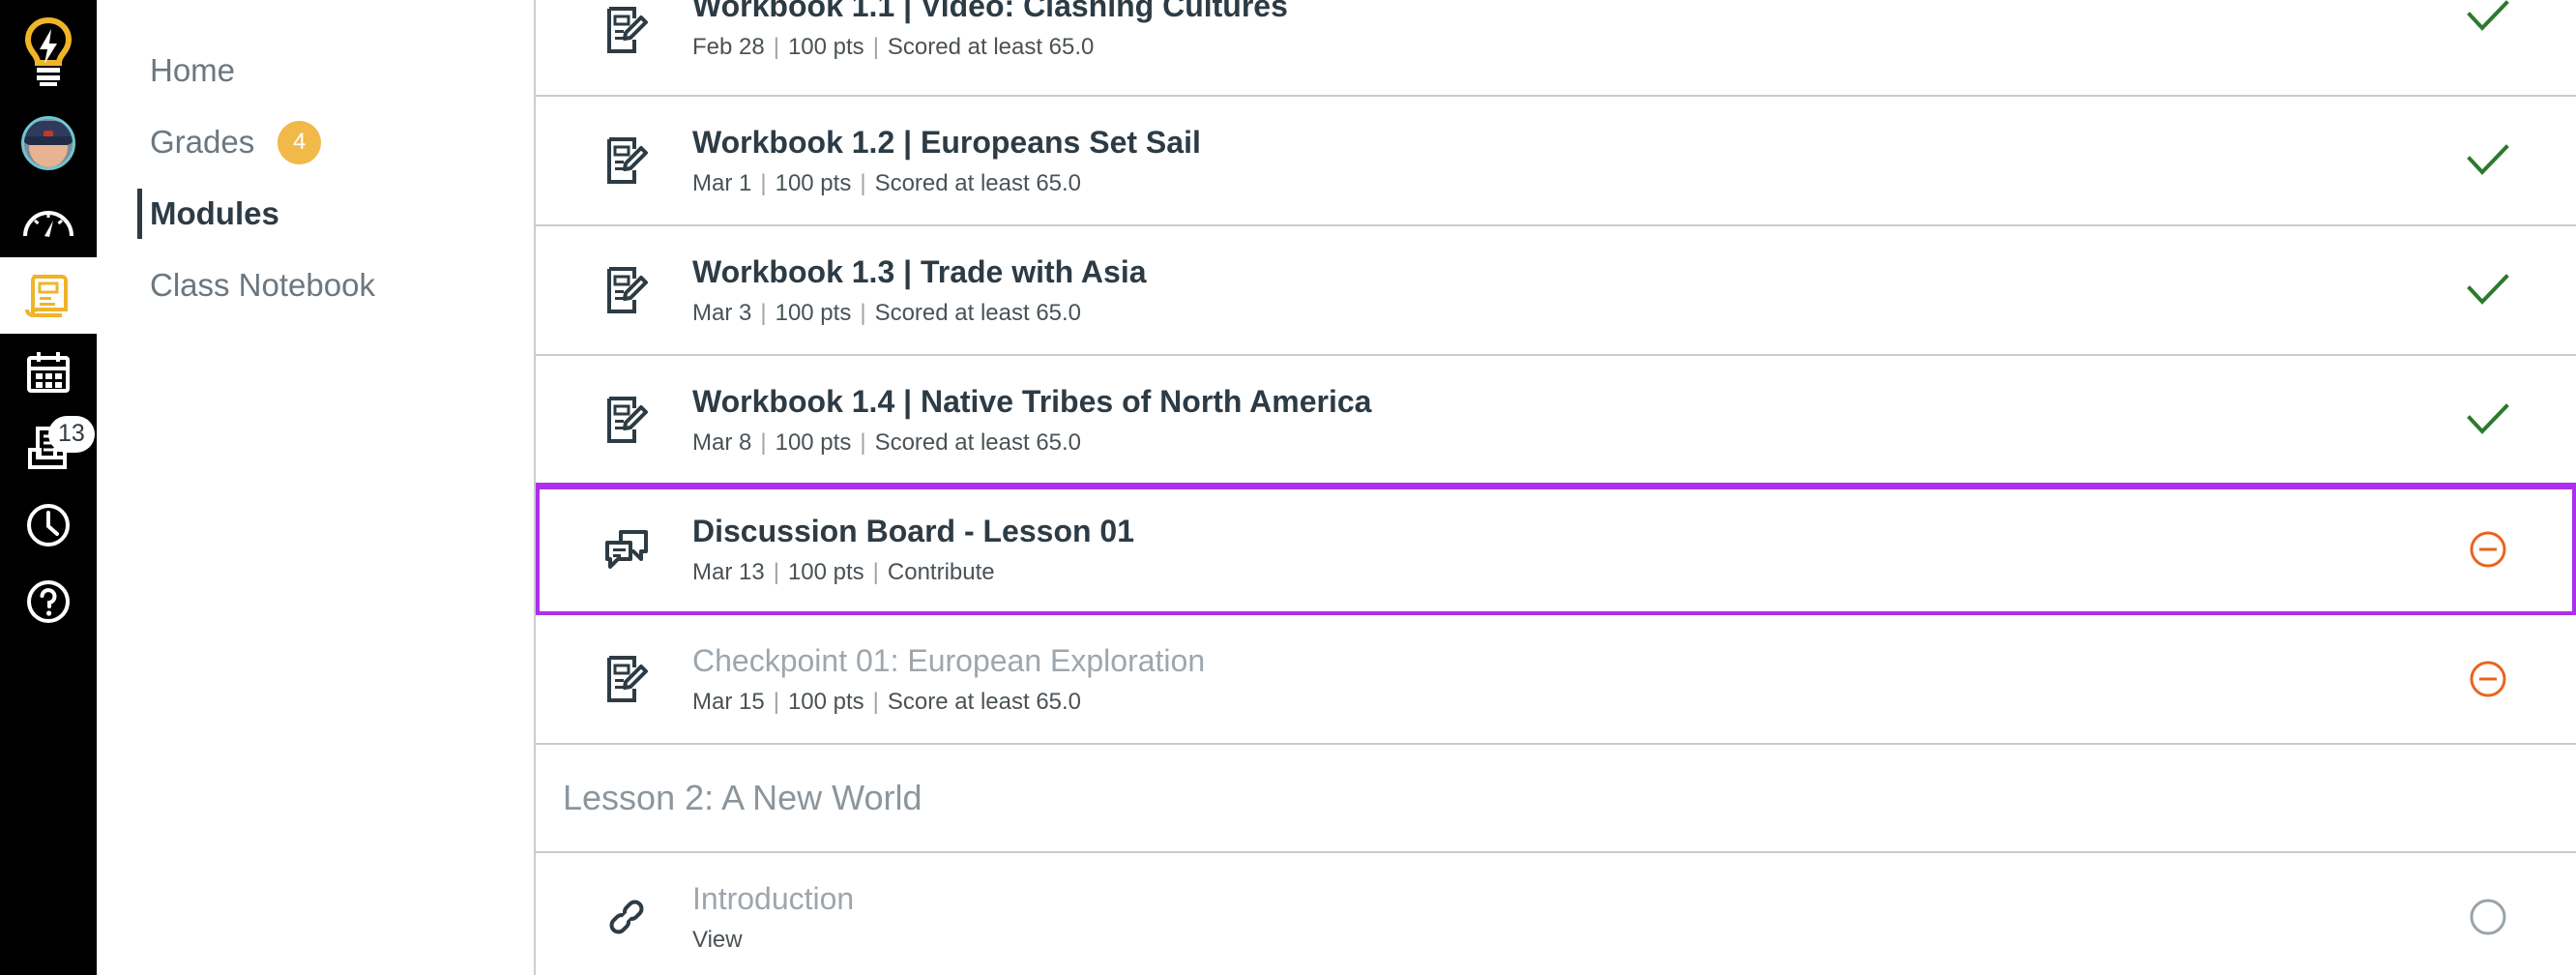 Image resolution: width=2576 pixels, height=975 pixels. What do you see at coordinates (843, 572) in the screenshot?
I see `row-meta: Mar 13 | 100 pts | Contribute` at bounding box center [843, 572].